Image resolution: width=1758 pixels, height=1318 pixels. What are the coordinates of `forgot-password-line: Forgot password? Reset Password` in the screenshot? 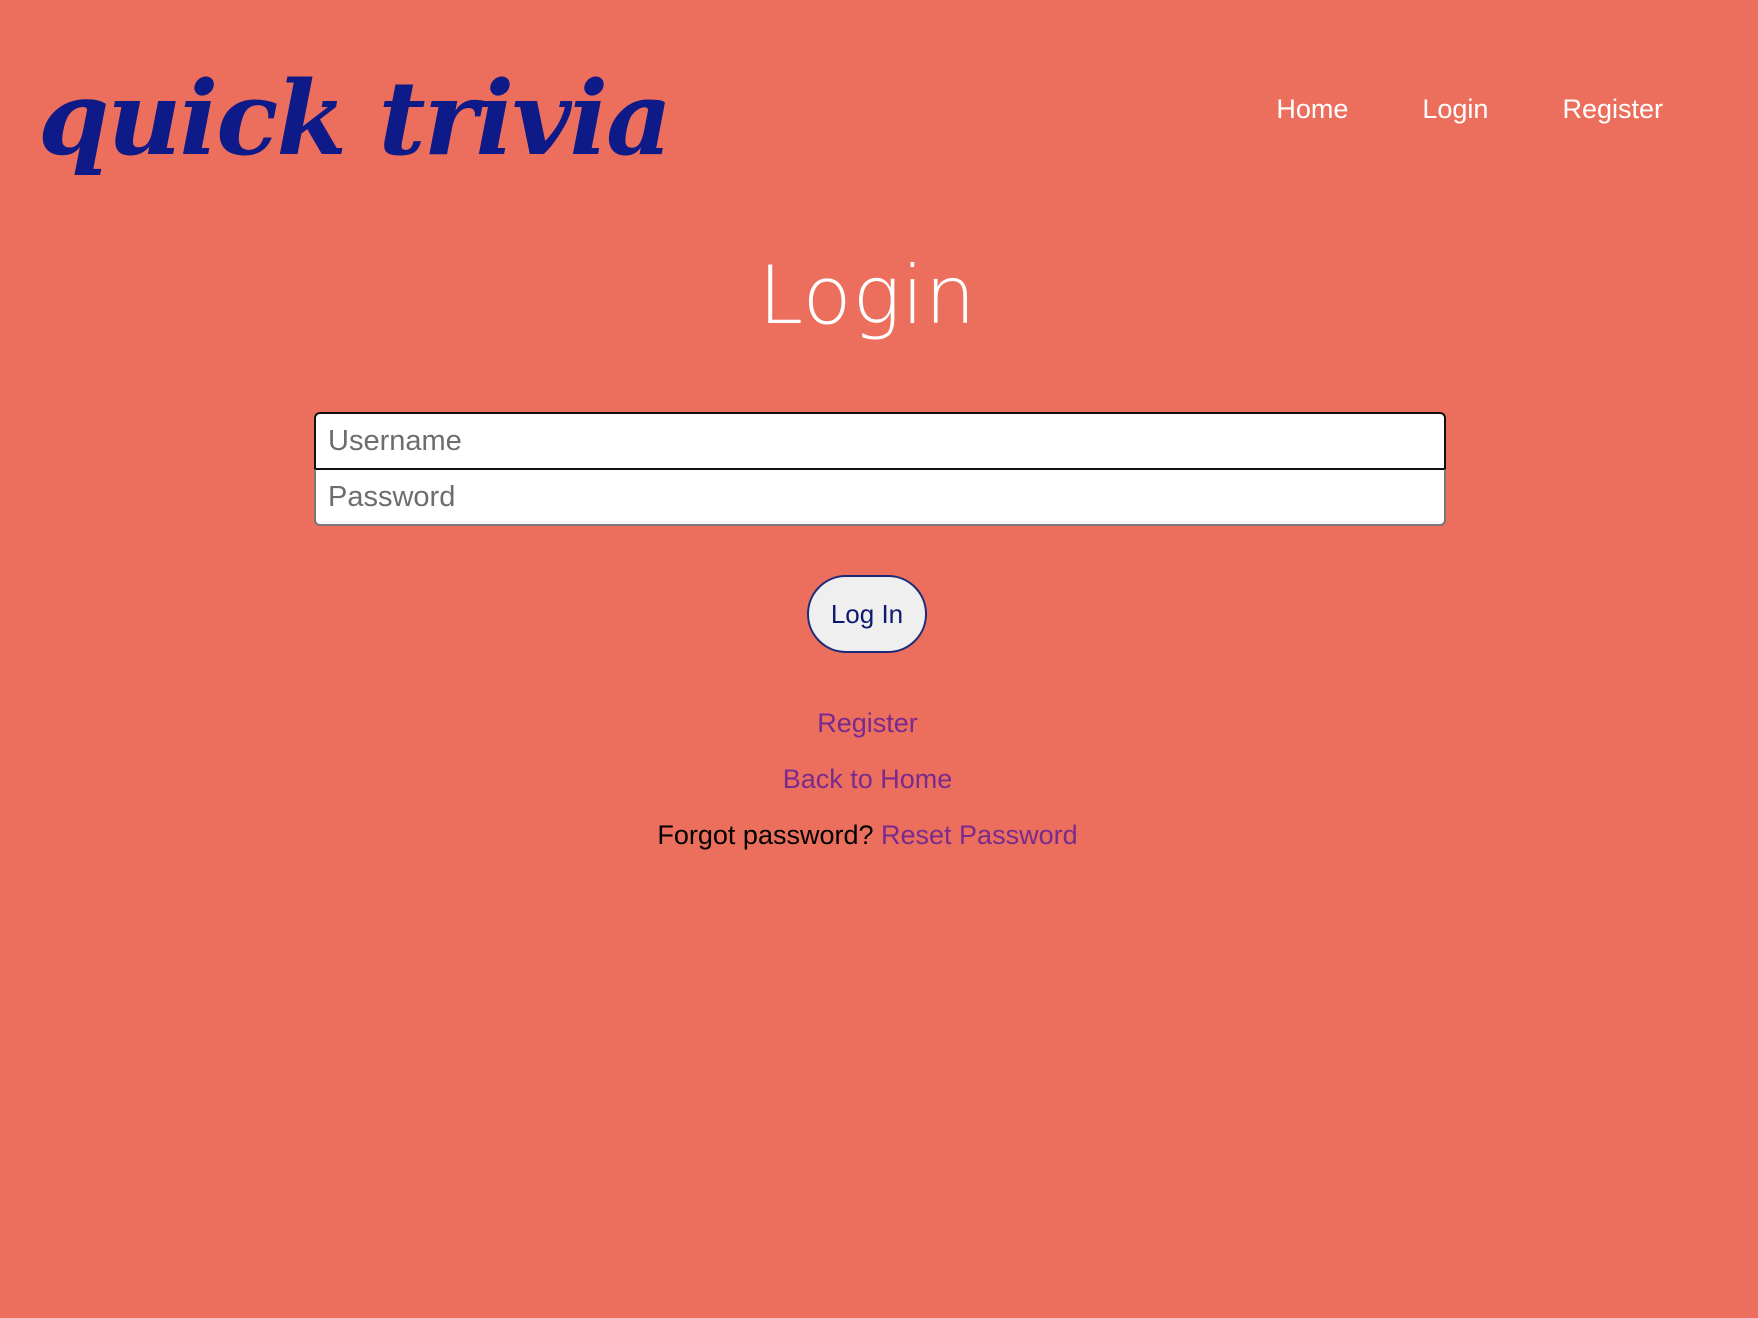 It's located at (867, 835).